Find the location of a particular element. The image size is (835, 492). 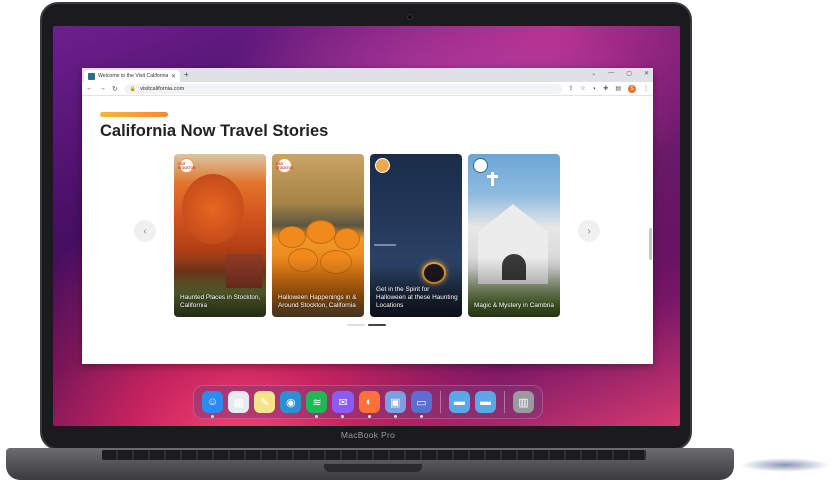

cross is located at coordinates (492, 179).